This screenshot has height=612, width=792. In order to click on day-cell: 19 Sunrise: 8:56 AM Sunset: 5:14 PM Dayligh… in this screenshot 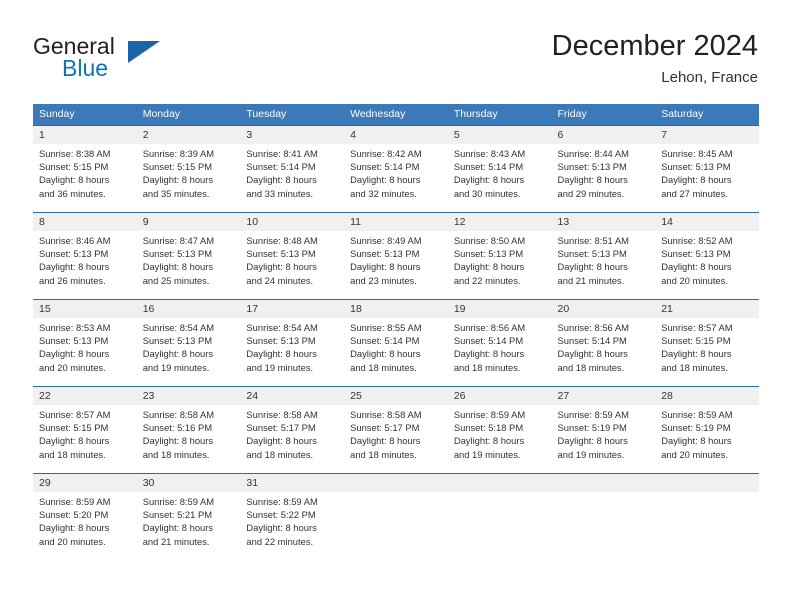, I will do `click(499, 339)`.